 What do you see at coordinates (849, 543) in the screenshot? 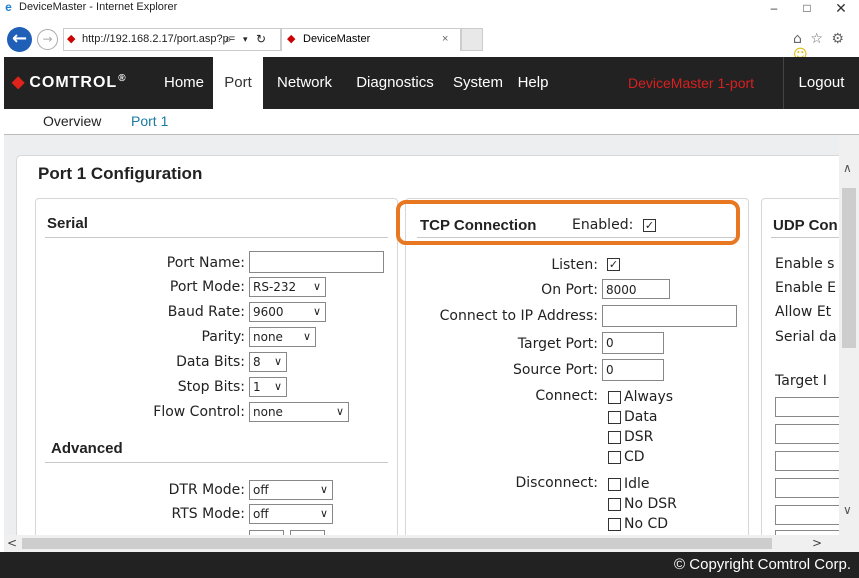
I see `scrollbar-corner` at bounding box center [849, 543].